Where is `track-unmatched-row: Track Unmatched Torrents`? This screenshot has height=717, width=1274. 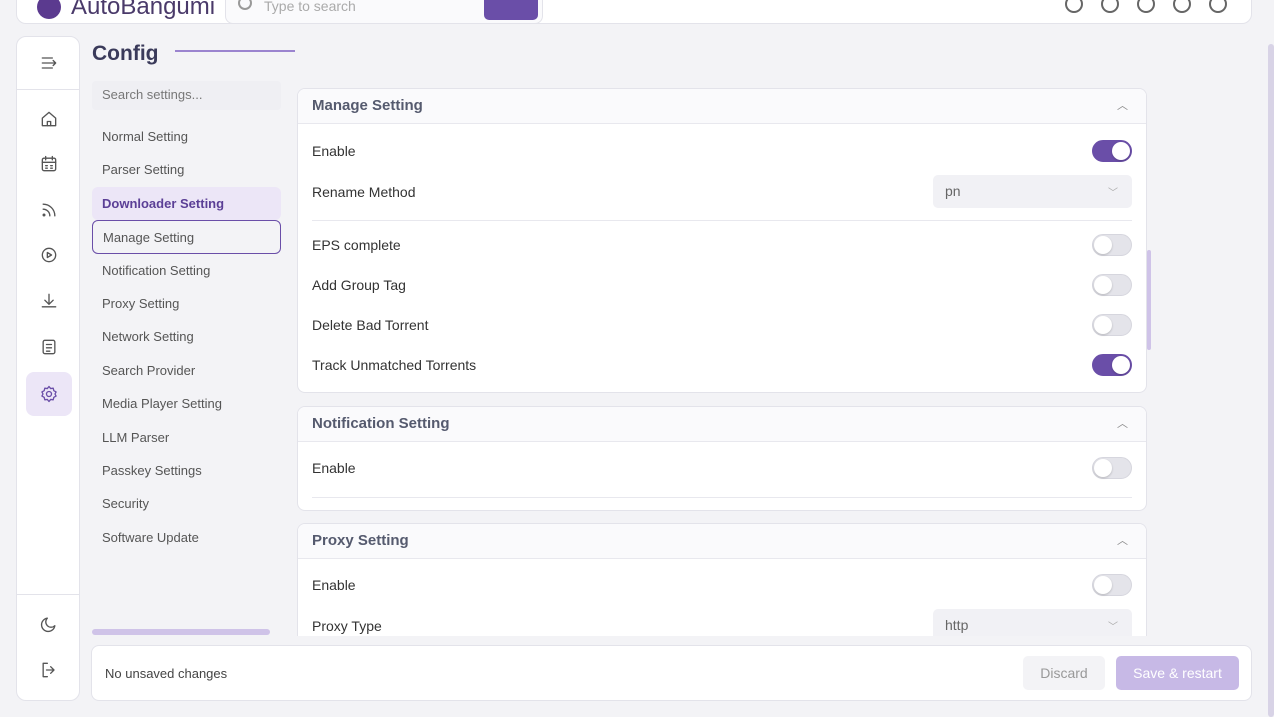
track-unmatched-row: Track Unmatched Torrents is located at coordinates (722, 365).